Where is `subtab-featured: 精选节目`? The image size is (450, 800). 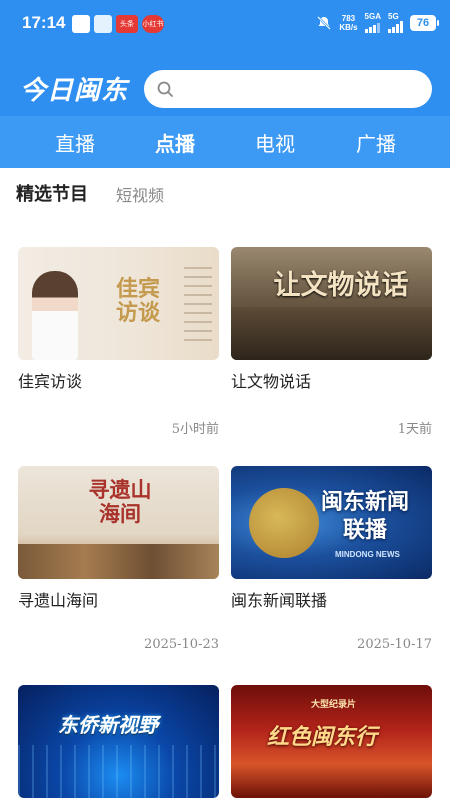 subtab-featured: 精选节目 is located at coordinates (52, 193).